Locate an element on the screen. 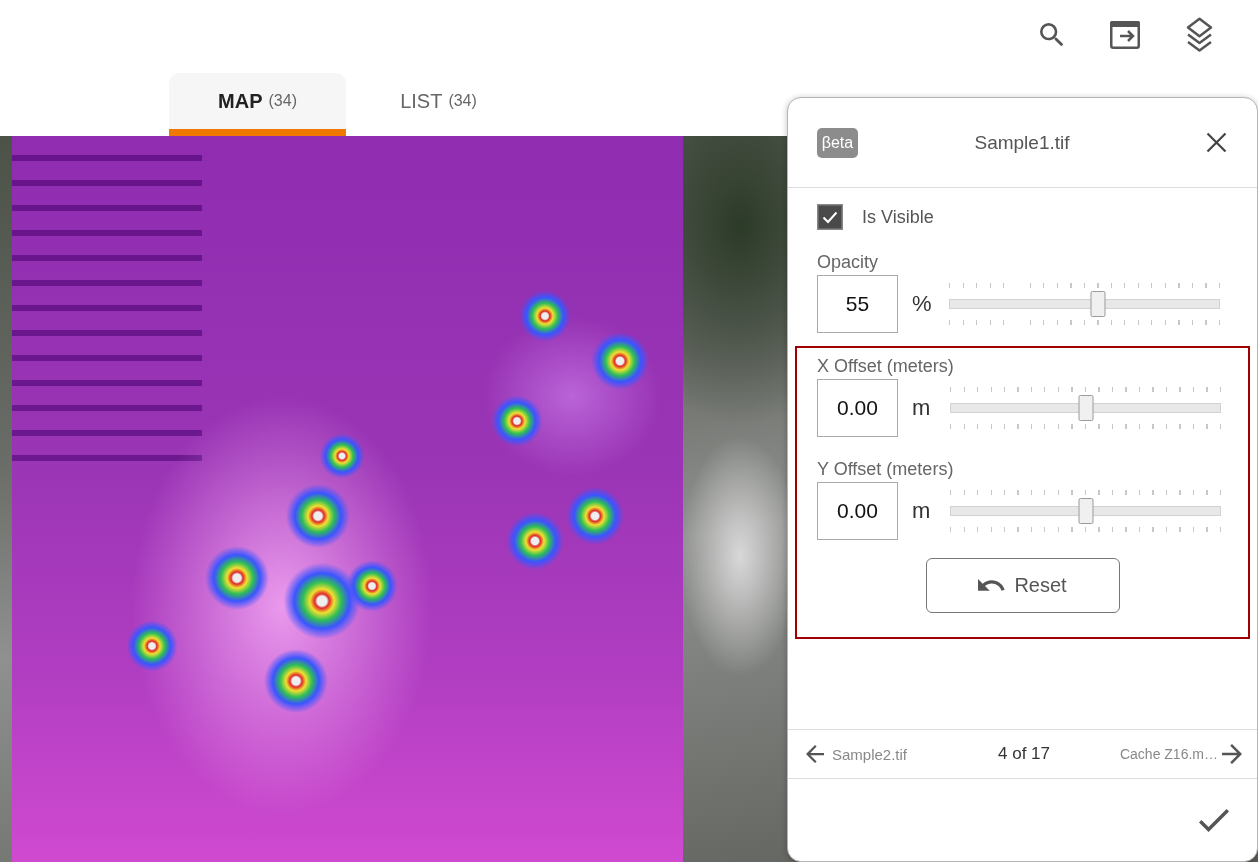 Image resolution: width=1258 pixels, height=862 pixels. offset-label: X Offset (meters) is located at coordinates (885, 366).